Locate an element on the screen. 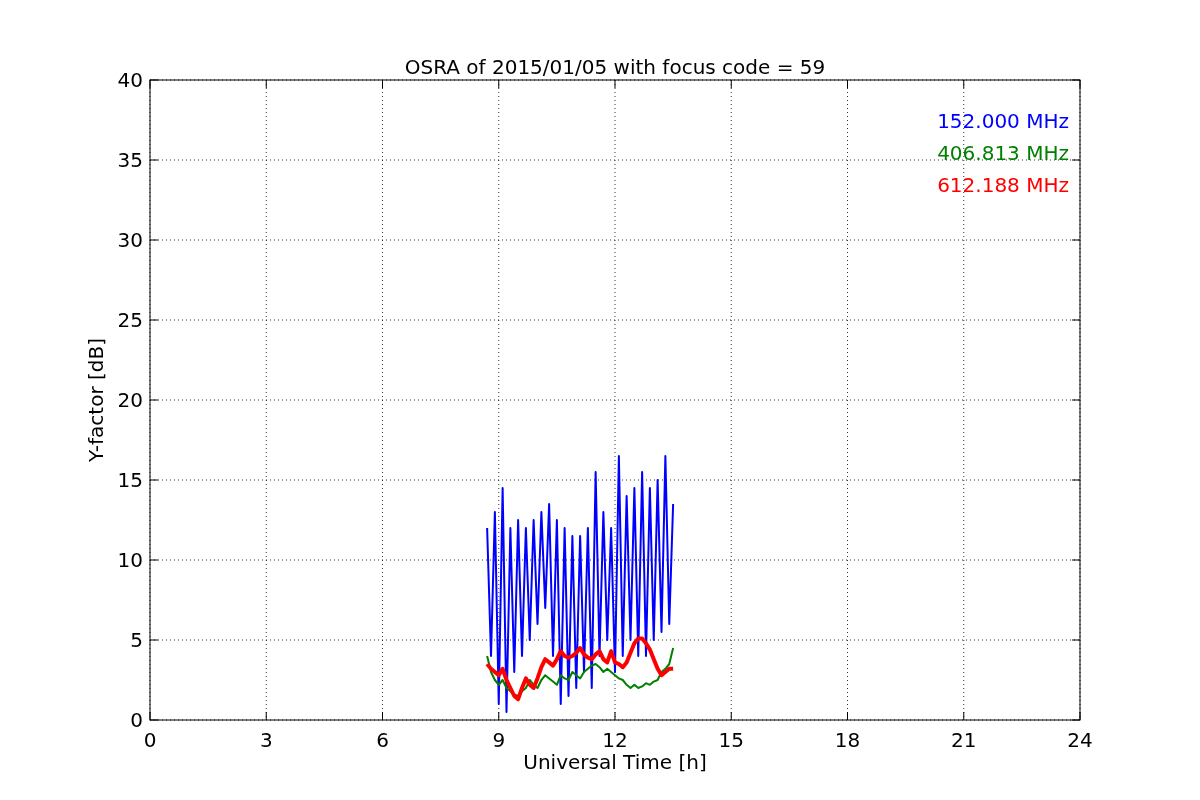 The image size is (1200, 800). legend-label: 152.000 MHz is located at coordinates (1003, 121).